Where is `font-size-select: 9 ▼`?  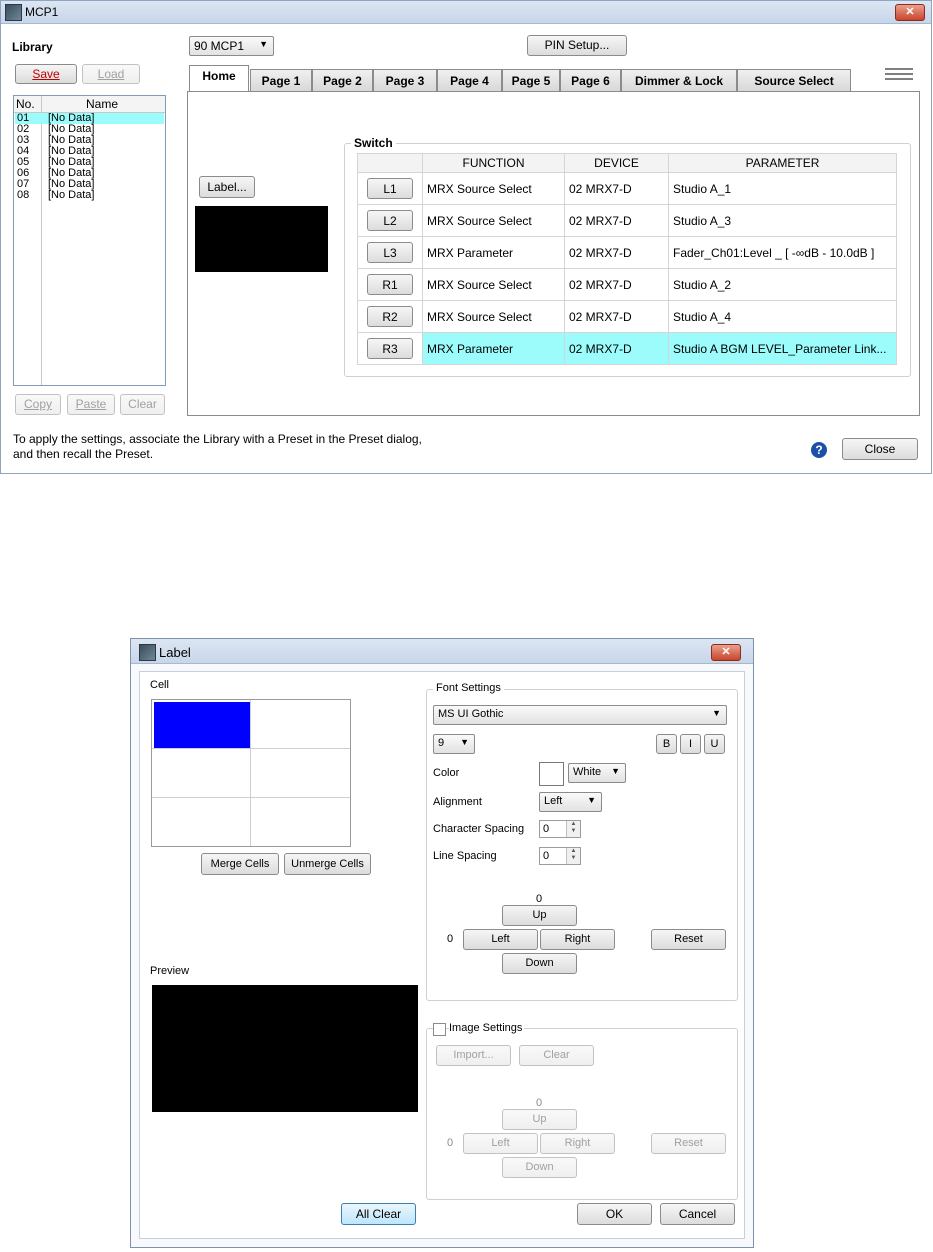
font-size-select: 9 ▼ is located at coordinates (454, 744).